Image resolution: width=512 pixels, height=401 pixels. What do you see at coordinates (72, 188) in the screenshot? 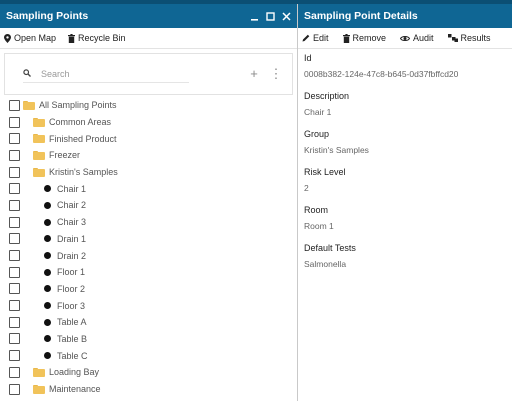
I see `tree-node-label: Chair 1` at bounding box center [72, 188].